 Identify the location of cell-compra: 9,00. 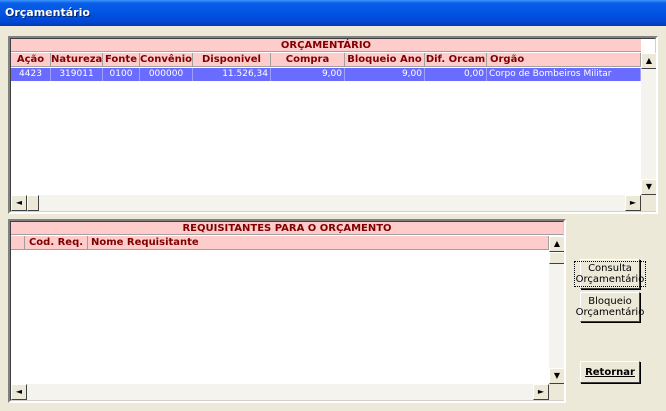
(308, 74).